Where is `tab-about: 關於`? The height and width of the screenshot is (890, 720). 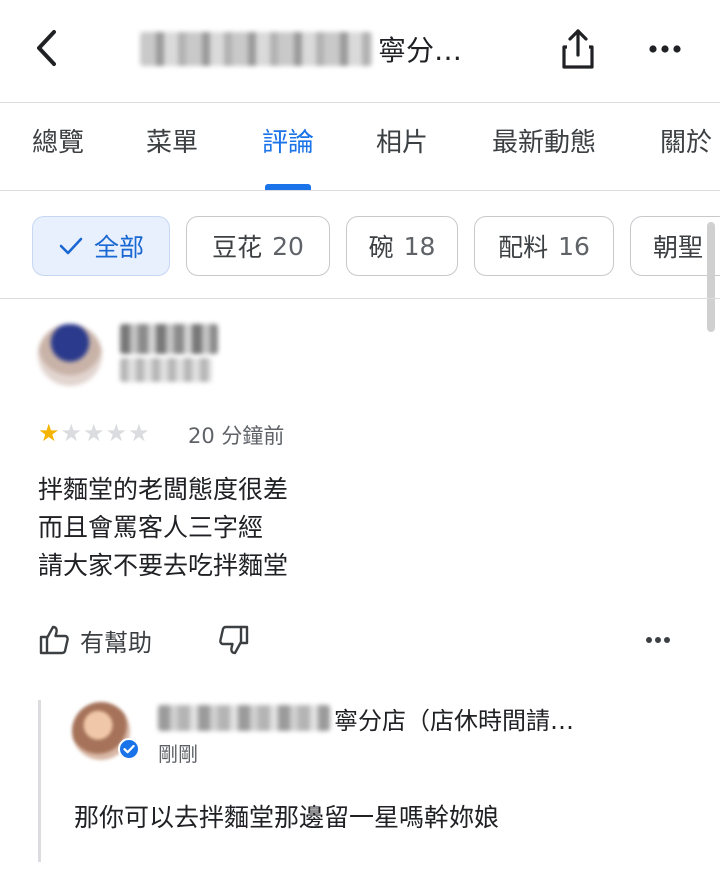
tab-about: 關於 is located at coordinates (686, 140).